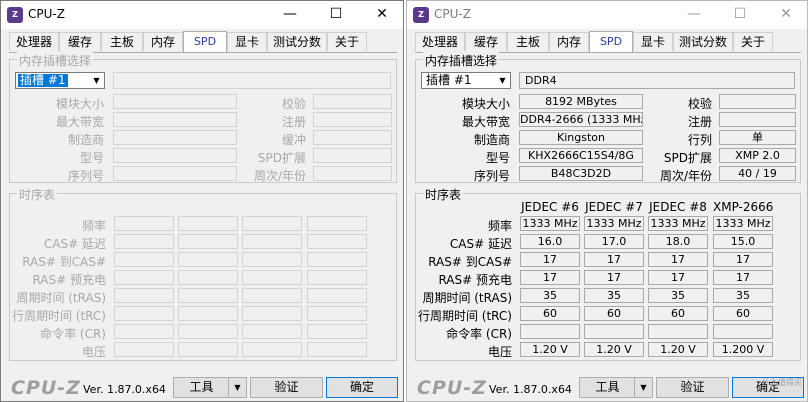 The width and height of the screenshot is (808, 402). What do you see at coordinates (421, 15) in the screenshot?
I see `cpuz-app-icon: Z` at bounding box center [421, 15].